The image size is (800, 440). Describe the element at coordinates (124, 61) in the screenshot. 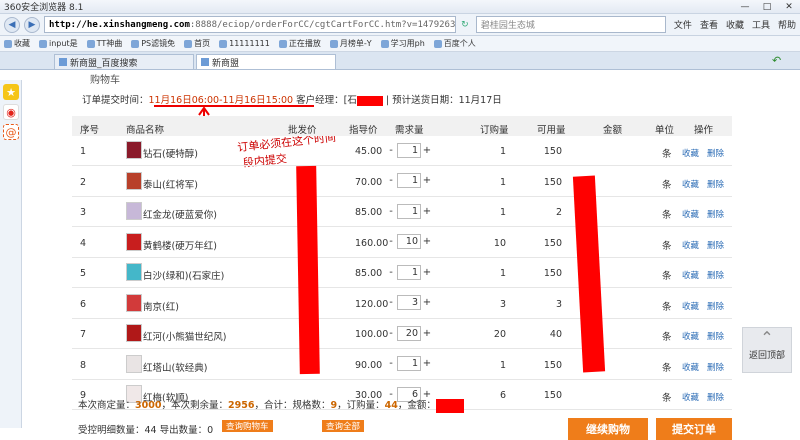

I see `tab-baidu-search: 新商盟_百度搜索` at that location.